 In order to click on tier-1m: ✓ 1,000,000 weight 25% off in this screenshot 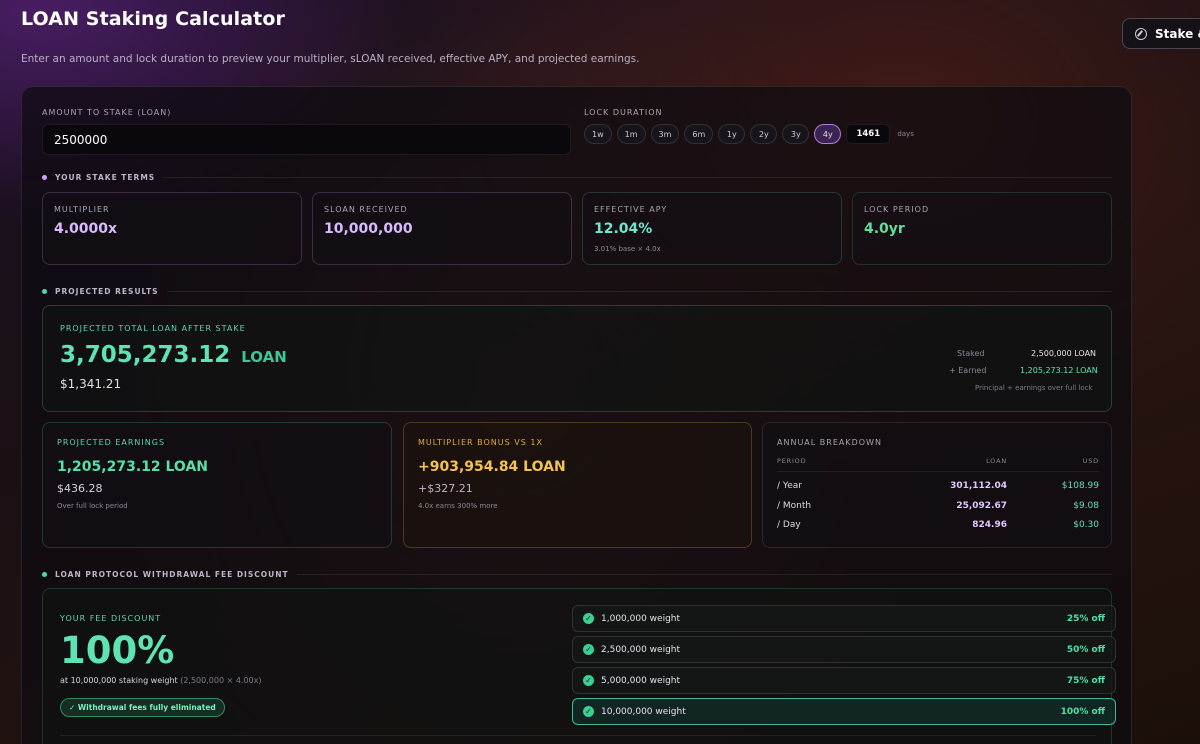, I will do `click(844, 618)`.